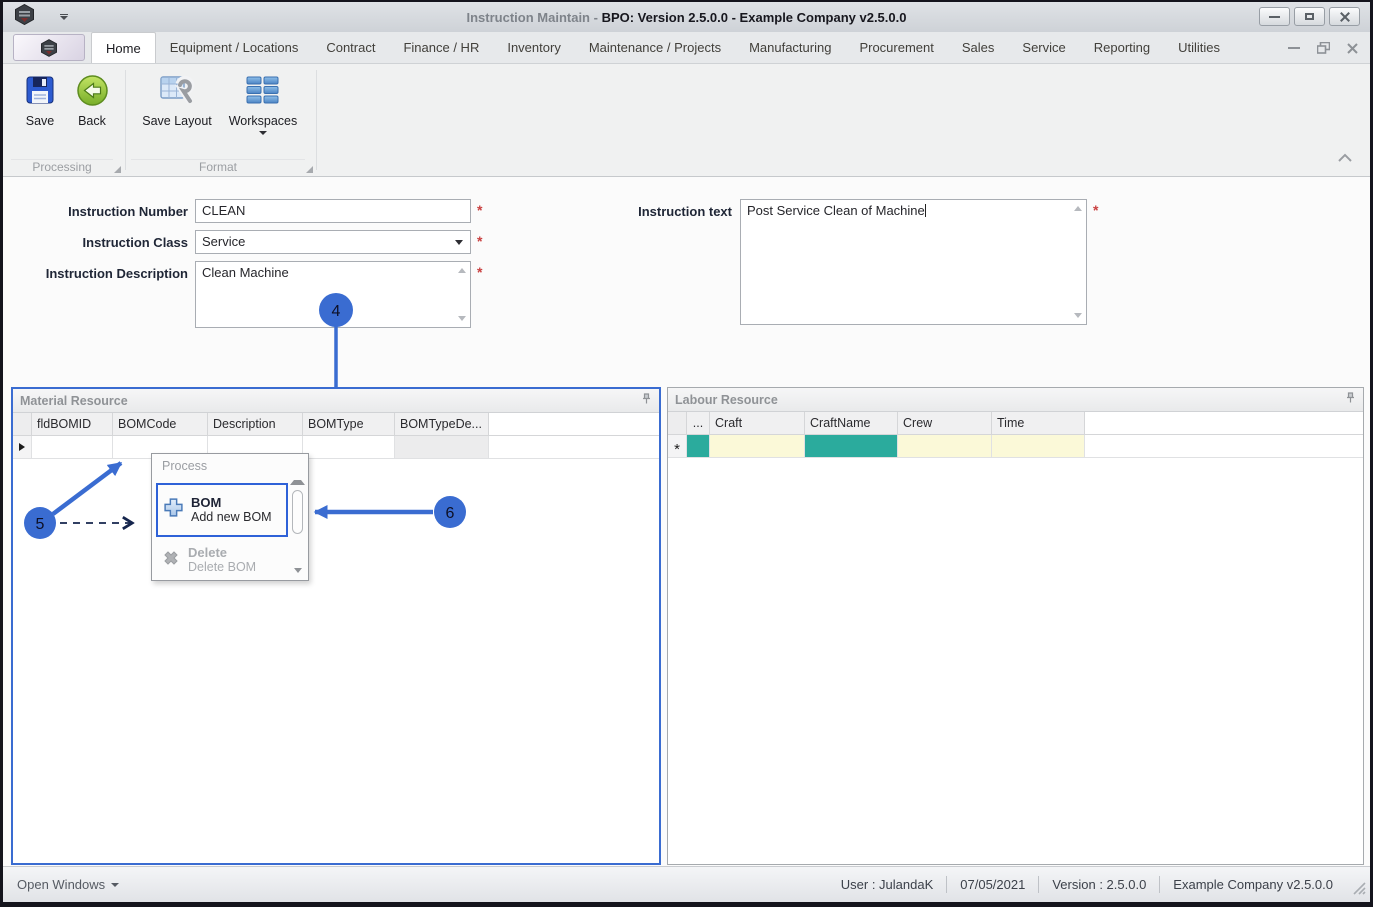 The height and width of the screenshot is (907, 1373). Describe the element at coordinates (1294, 48) in the screenshot. I see `mdi-minimize-icon` at that location.